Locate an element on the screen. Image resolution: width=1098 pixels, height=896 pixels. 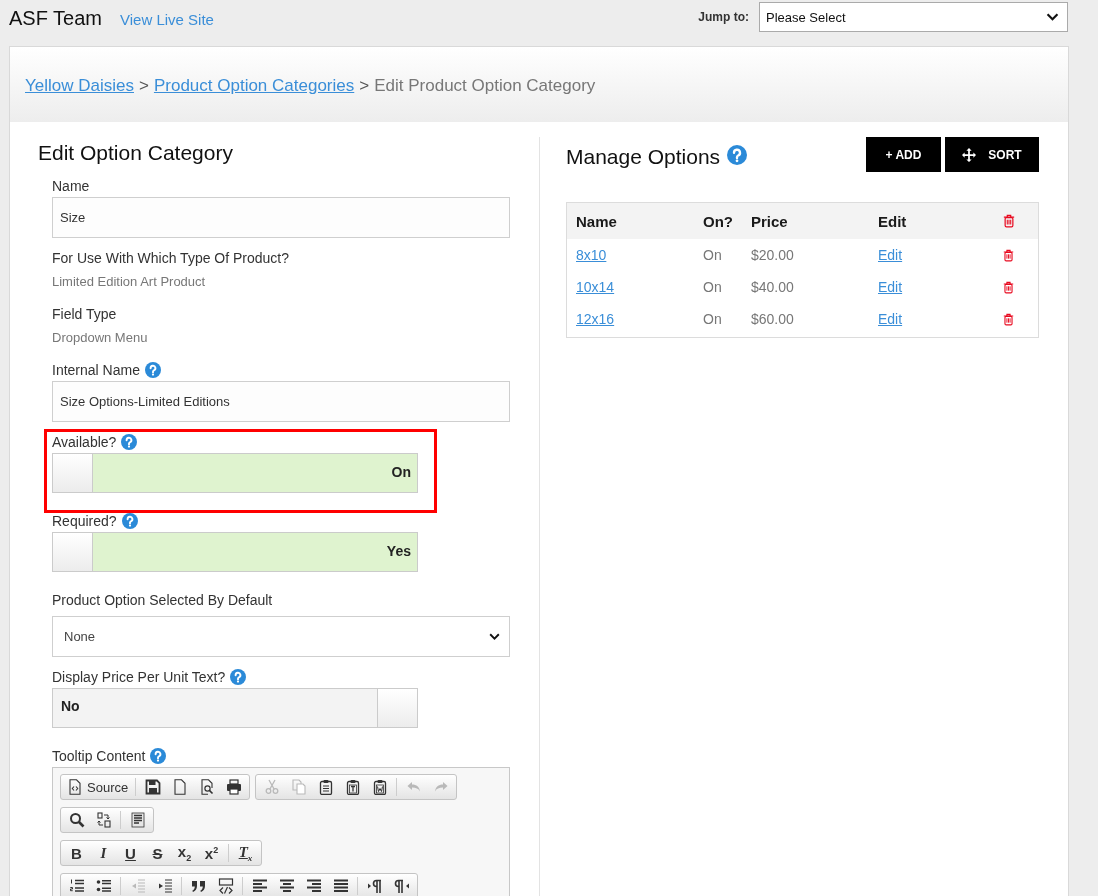
field-label: Available? is located at coordinates (84, 442).